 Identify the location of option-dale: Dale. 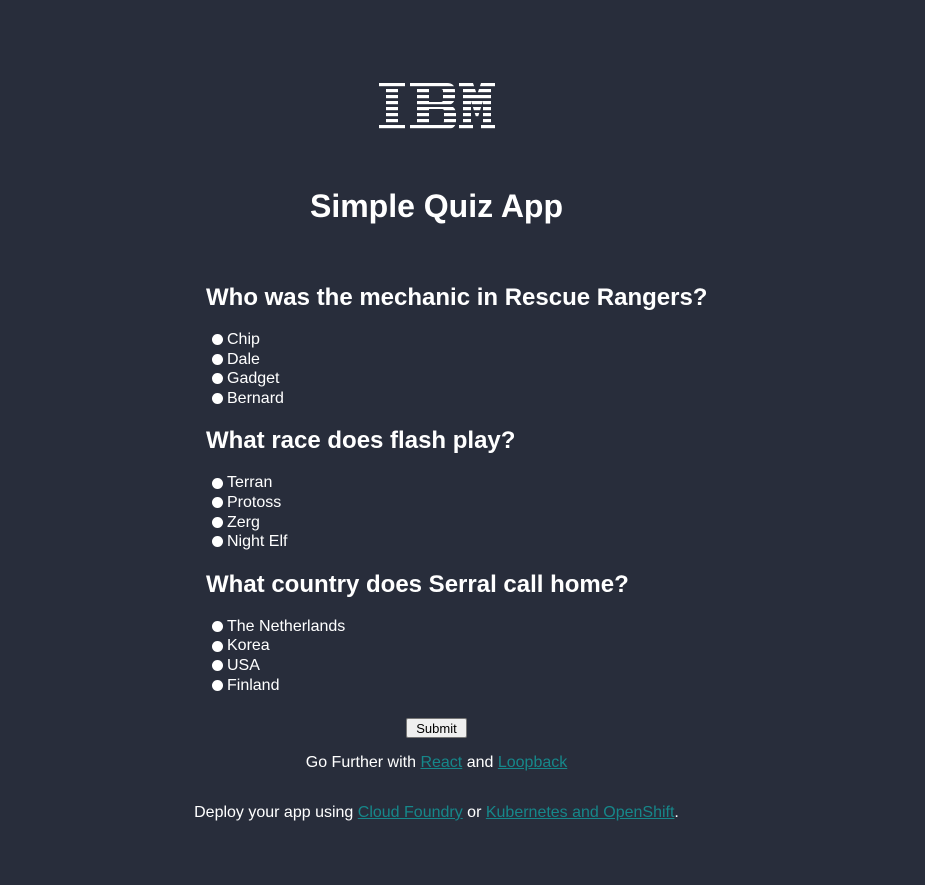
(509, 360).